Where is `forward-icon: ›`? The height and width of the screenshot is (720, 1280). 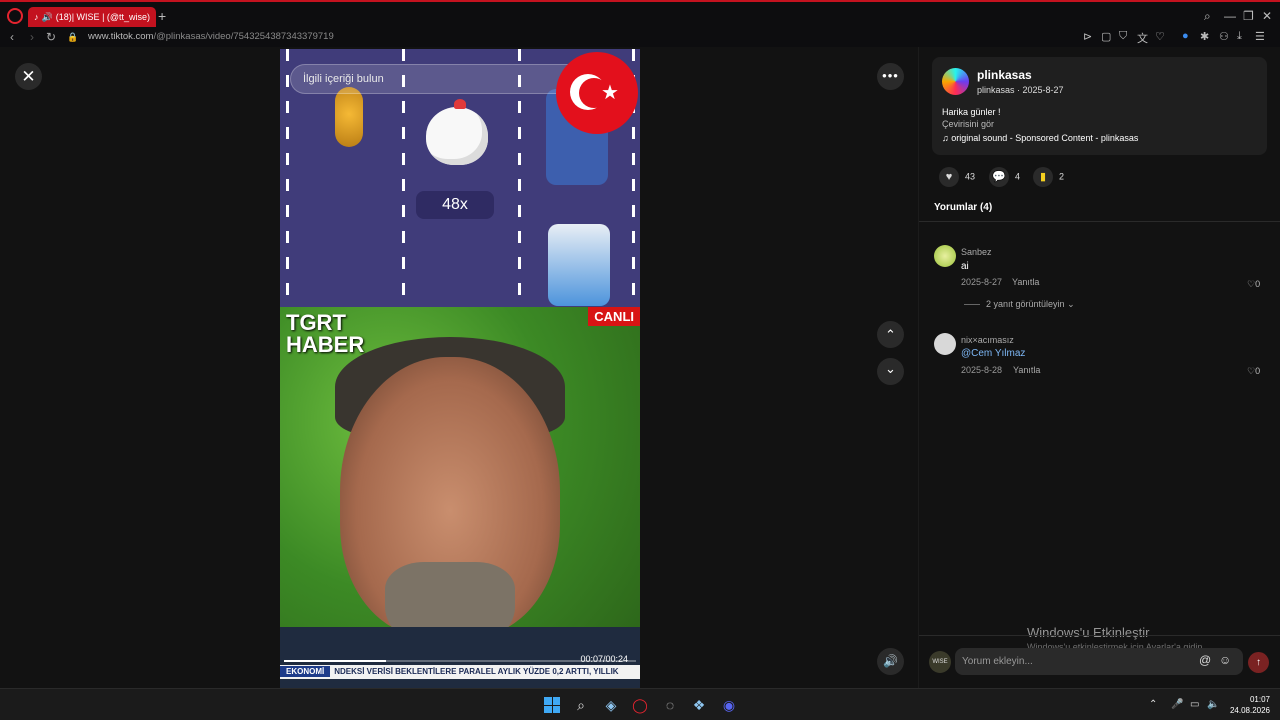 forward-icon: › is located at coordinates (32, 37).